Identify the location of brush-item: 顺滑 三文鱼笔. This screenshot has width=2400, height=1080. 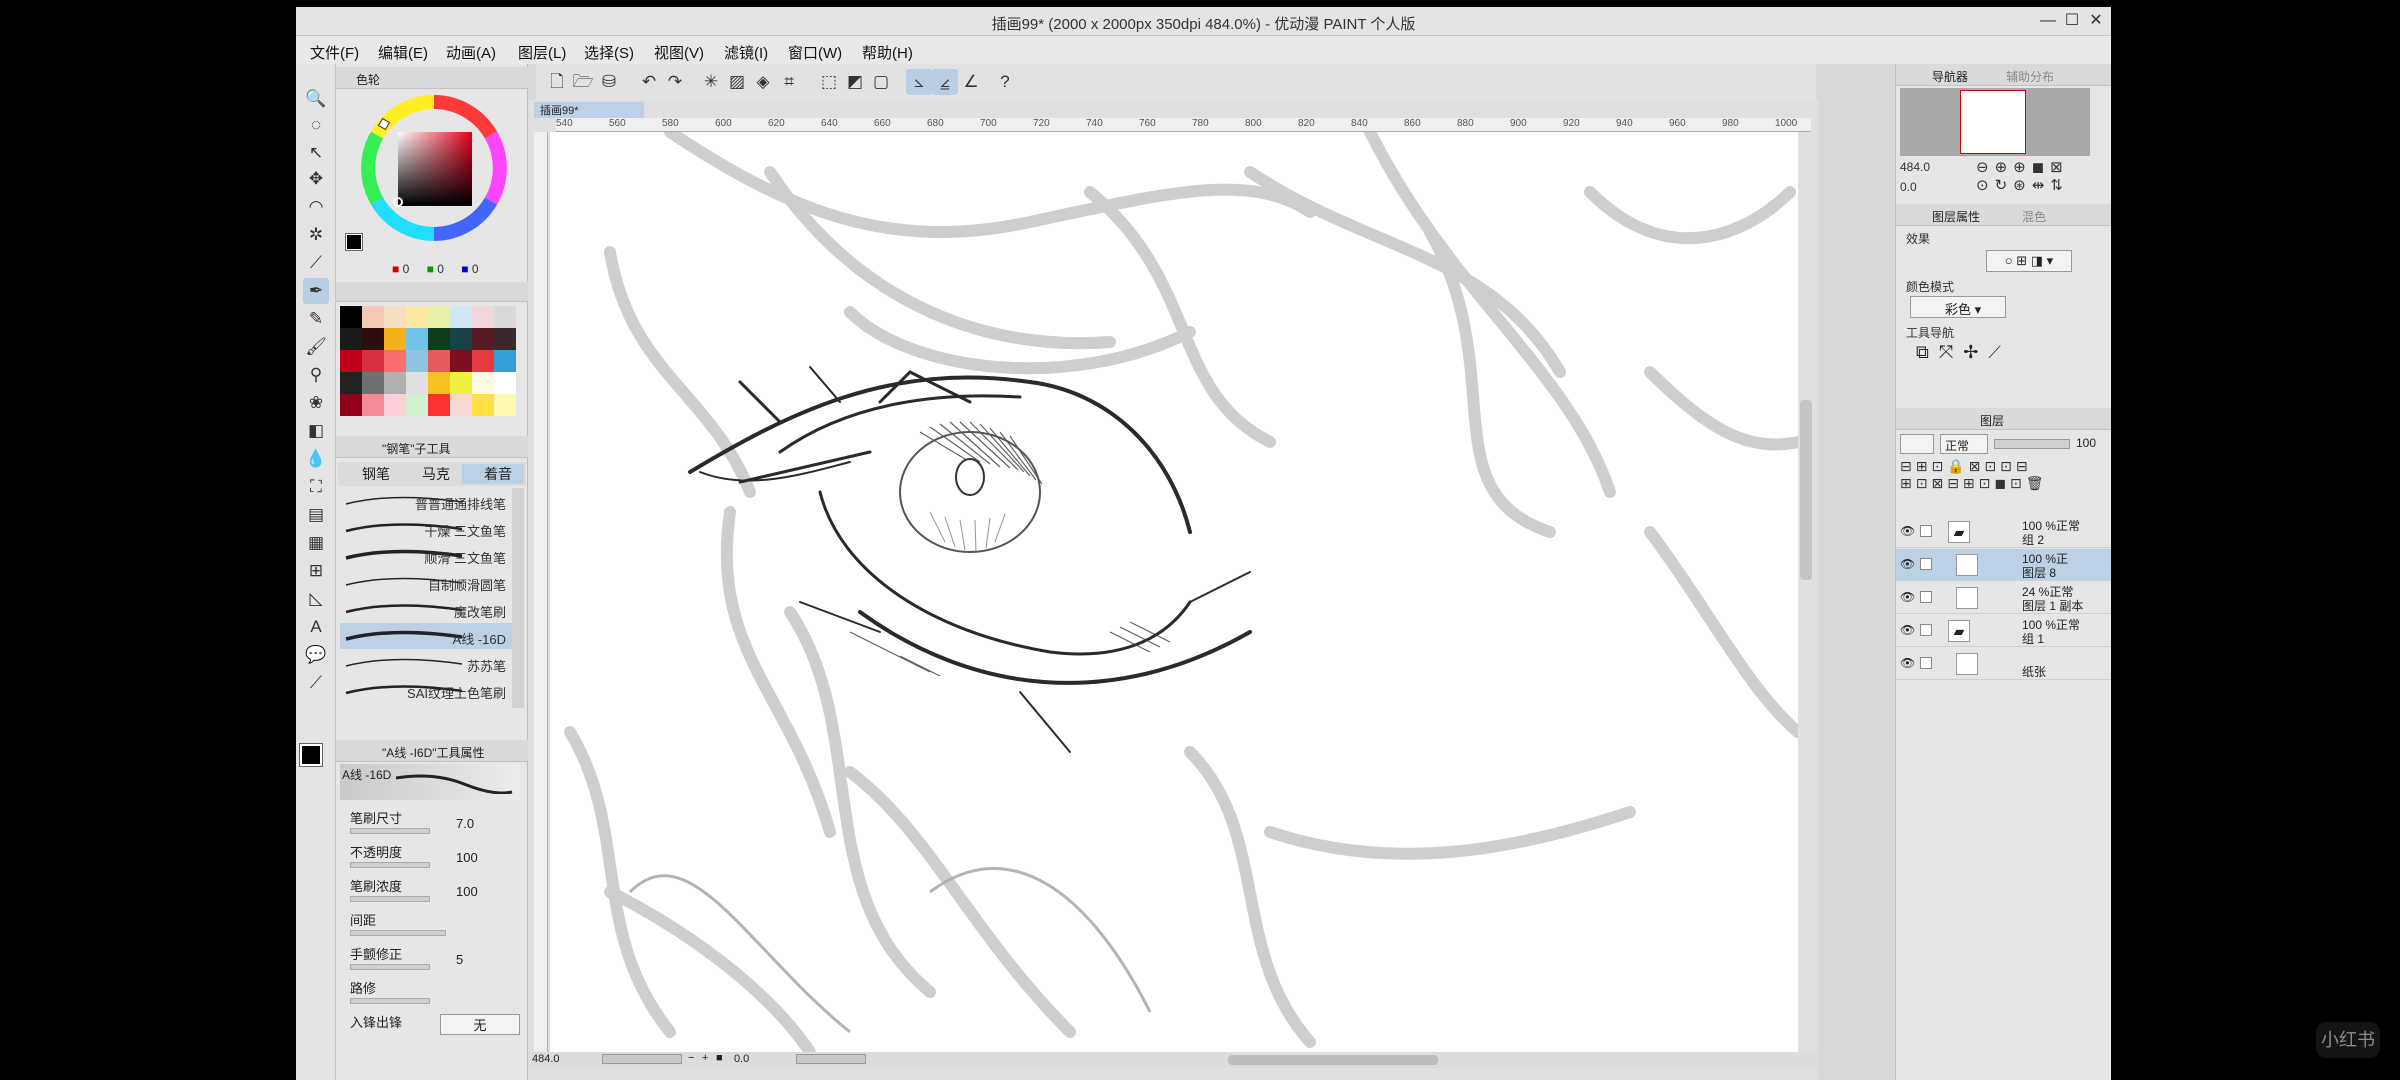
(426, 555).